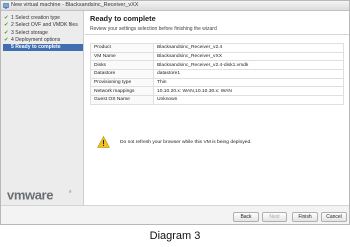 The height and width of the screenshot is (247, 350). I want to click on figure-caption: Diagram 3, so click(175, 236).